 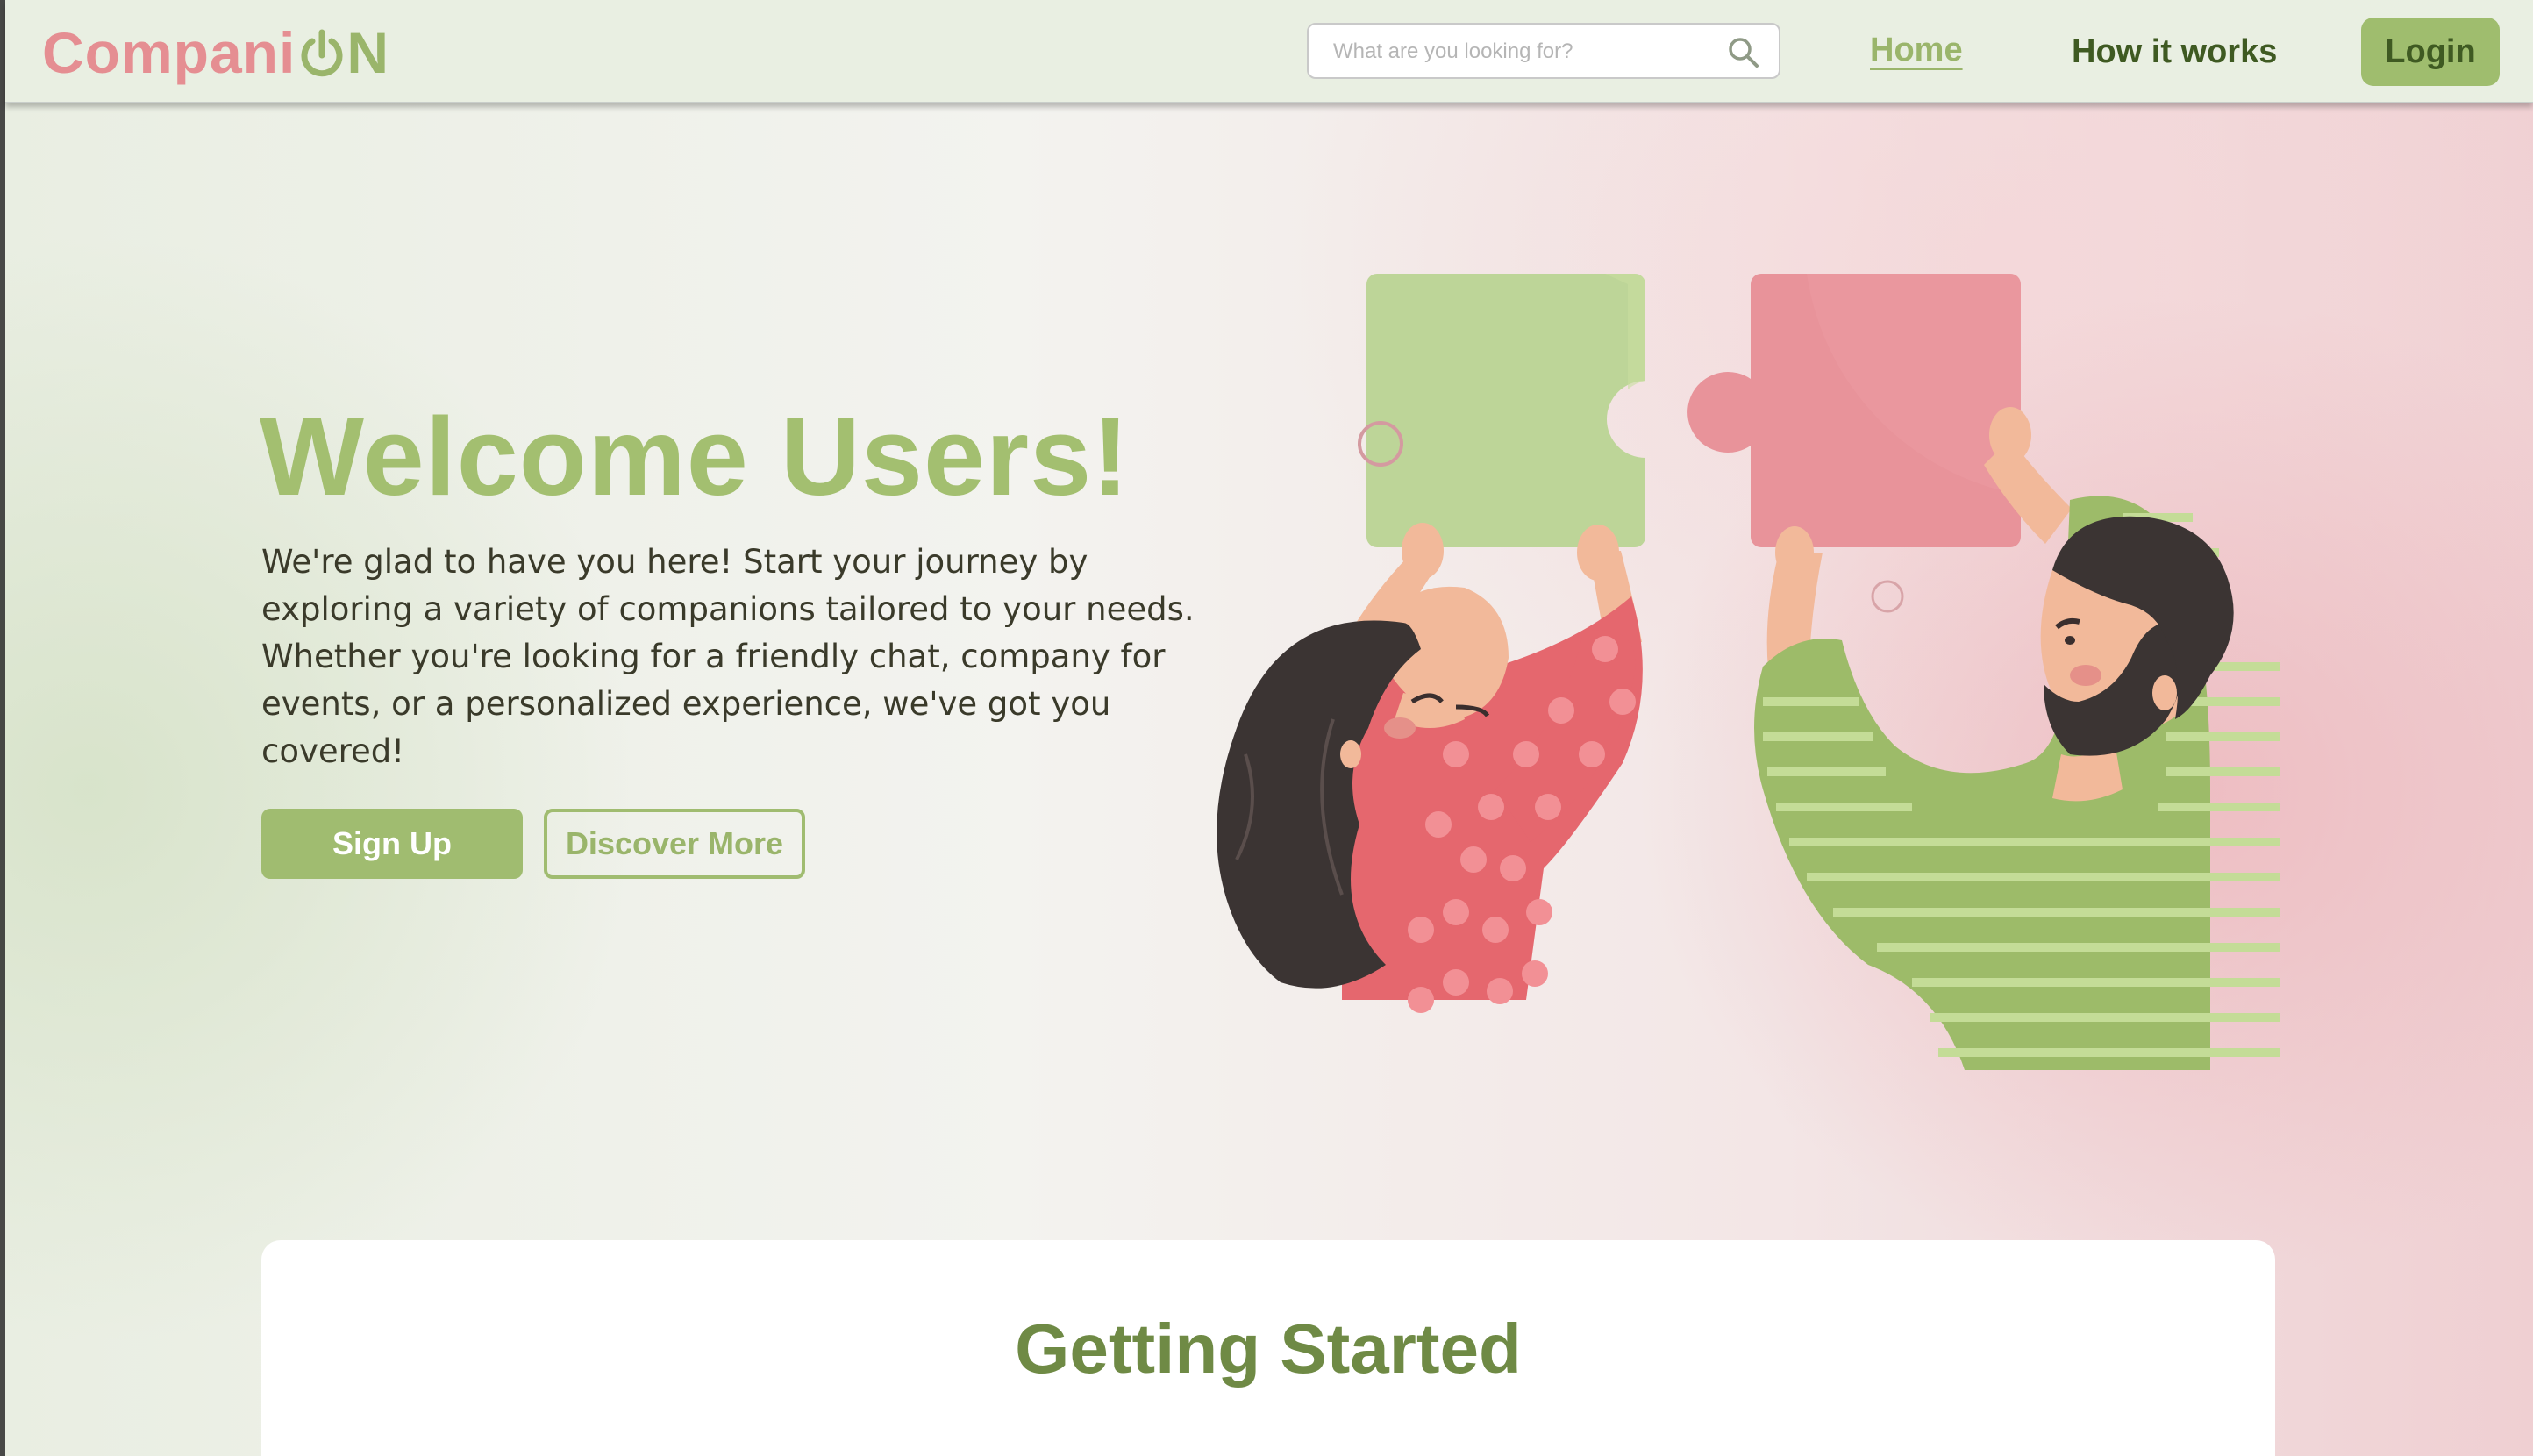 I want to click on nav-link-home: Home, so click(x=1916, y=50).